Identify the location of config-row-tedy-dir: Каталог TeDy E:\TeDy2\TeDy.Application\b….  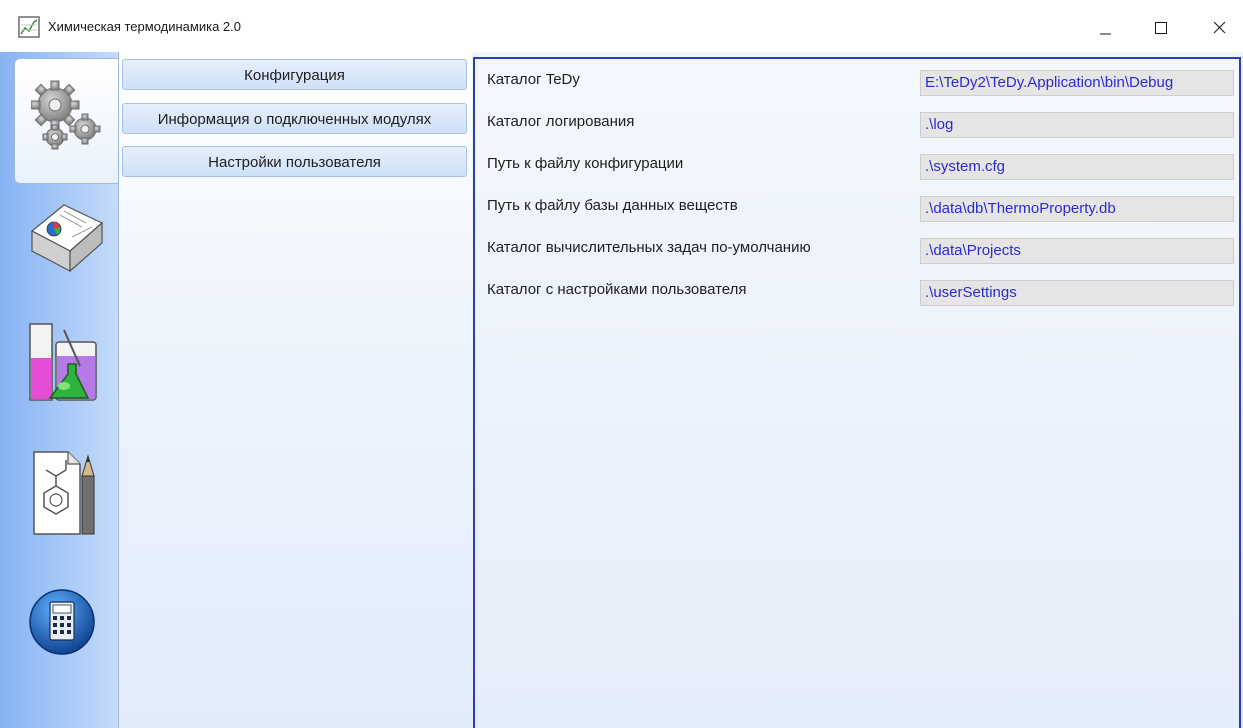
(857, 83).